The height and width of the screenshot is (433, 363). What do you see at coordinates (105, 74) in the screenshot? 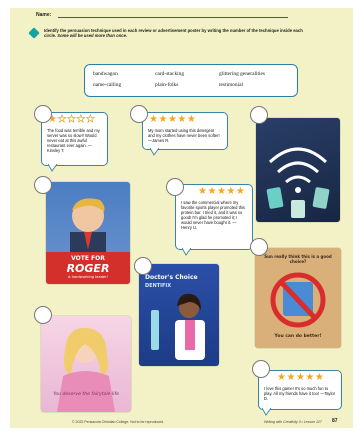
I see `term-1: bandwagon` at bounding box center [105, 74].